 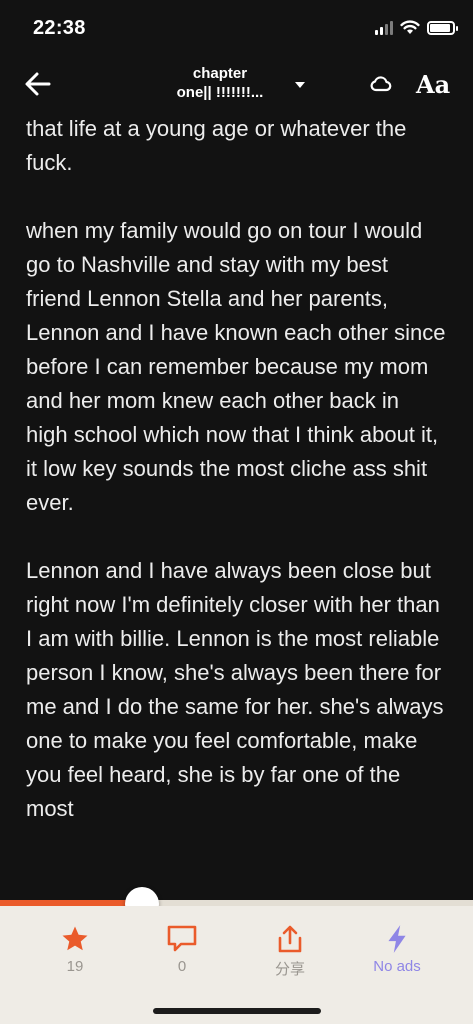 I want to click on chapter-title-line1: chapter, so click(x=220, y=73).